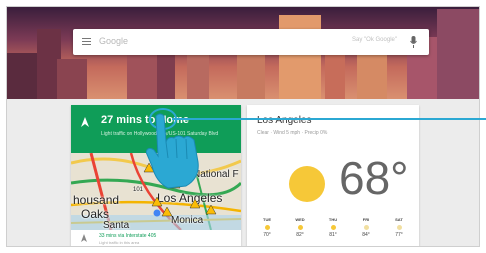  Describe the element at coordinates (119, 242) in the screenshot. I see `route-subtext: Light traffic in this area` at that location.